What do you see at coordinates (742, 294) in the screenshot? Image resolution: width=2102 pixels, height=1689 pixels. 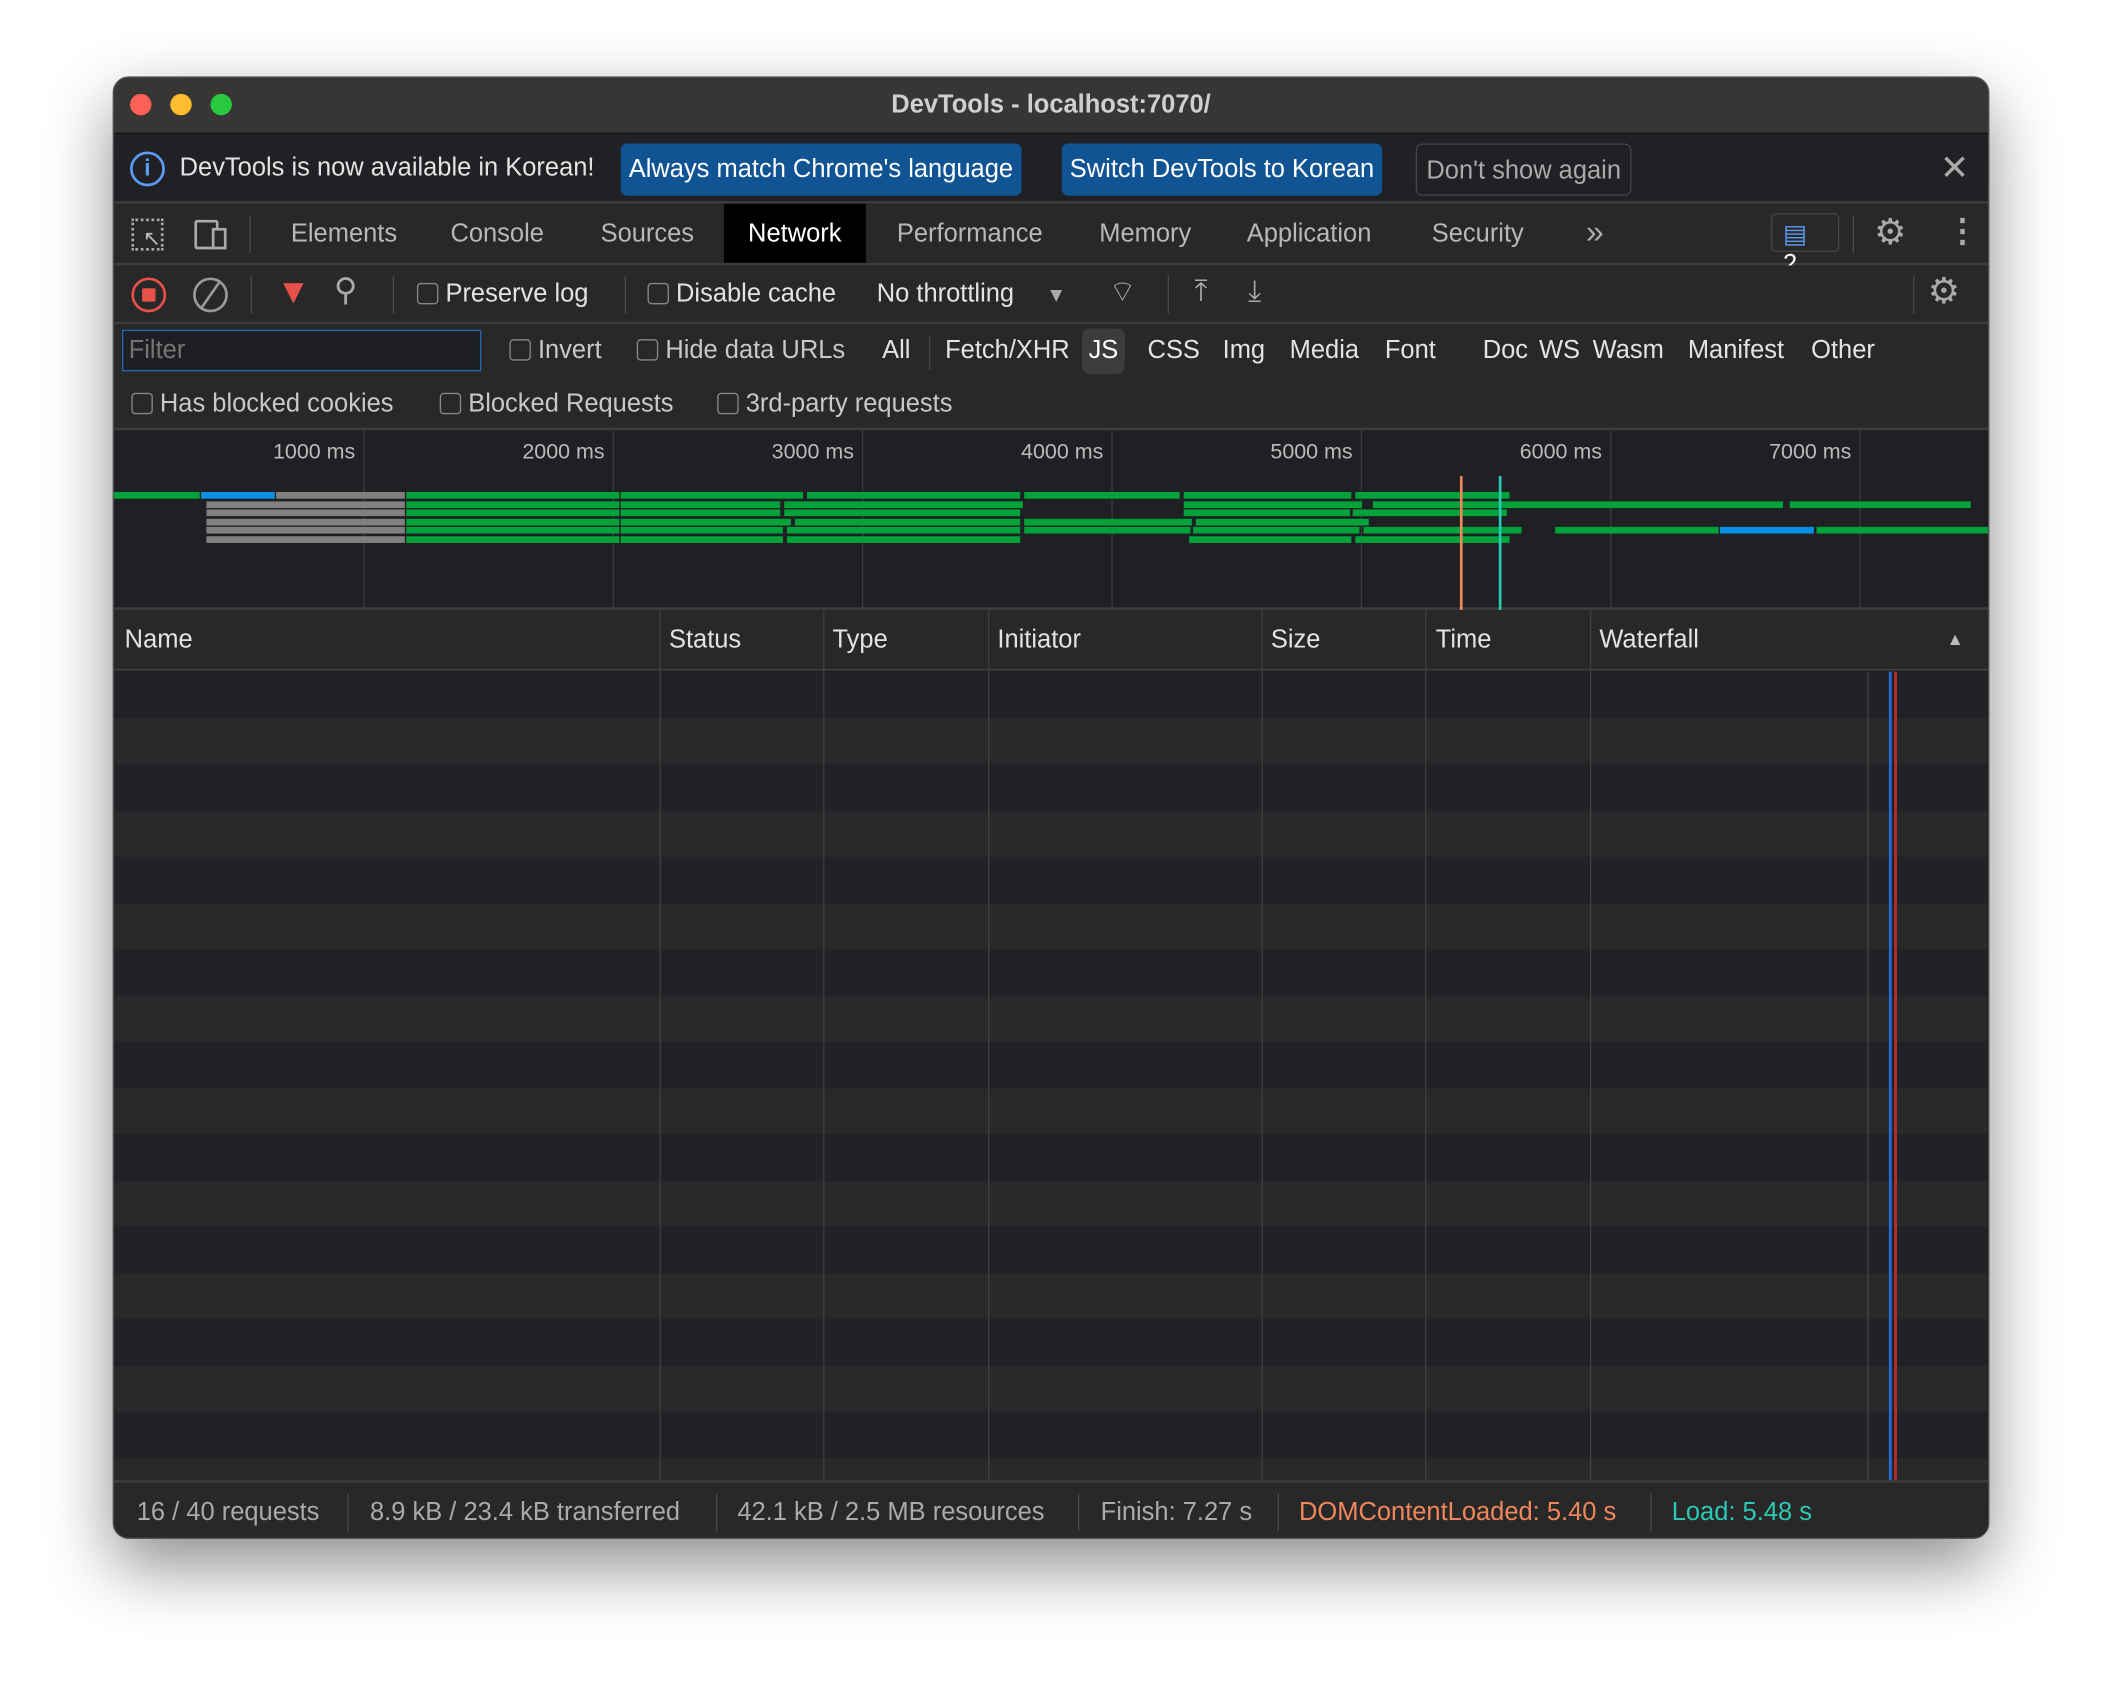 I see `disable-cache-checkbox: Disable cache` at bounding box center [742, 294].